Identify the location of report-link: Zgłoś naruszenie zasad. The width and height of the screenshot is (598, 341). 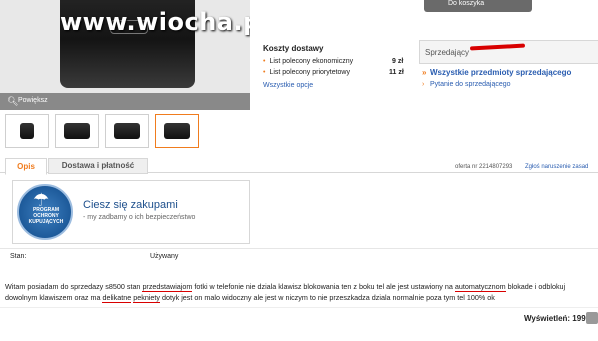
(556, 167).